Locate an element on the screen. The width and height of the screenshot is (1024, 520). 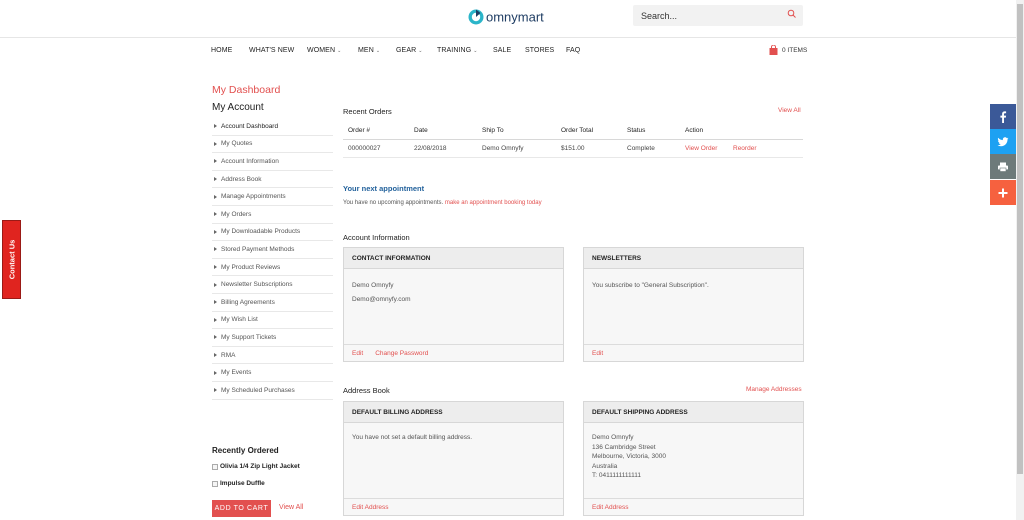
box-heading: DEFAULT SHIPPING ADDRESS is located at coordinates (693, 412).